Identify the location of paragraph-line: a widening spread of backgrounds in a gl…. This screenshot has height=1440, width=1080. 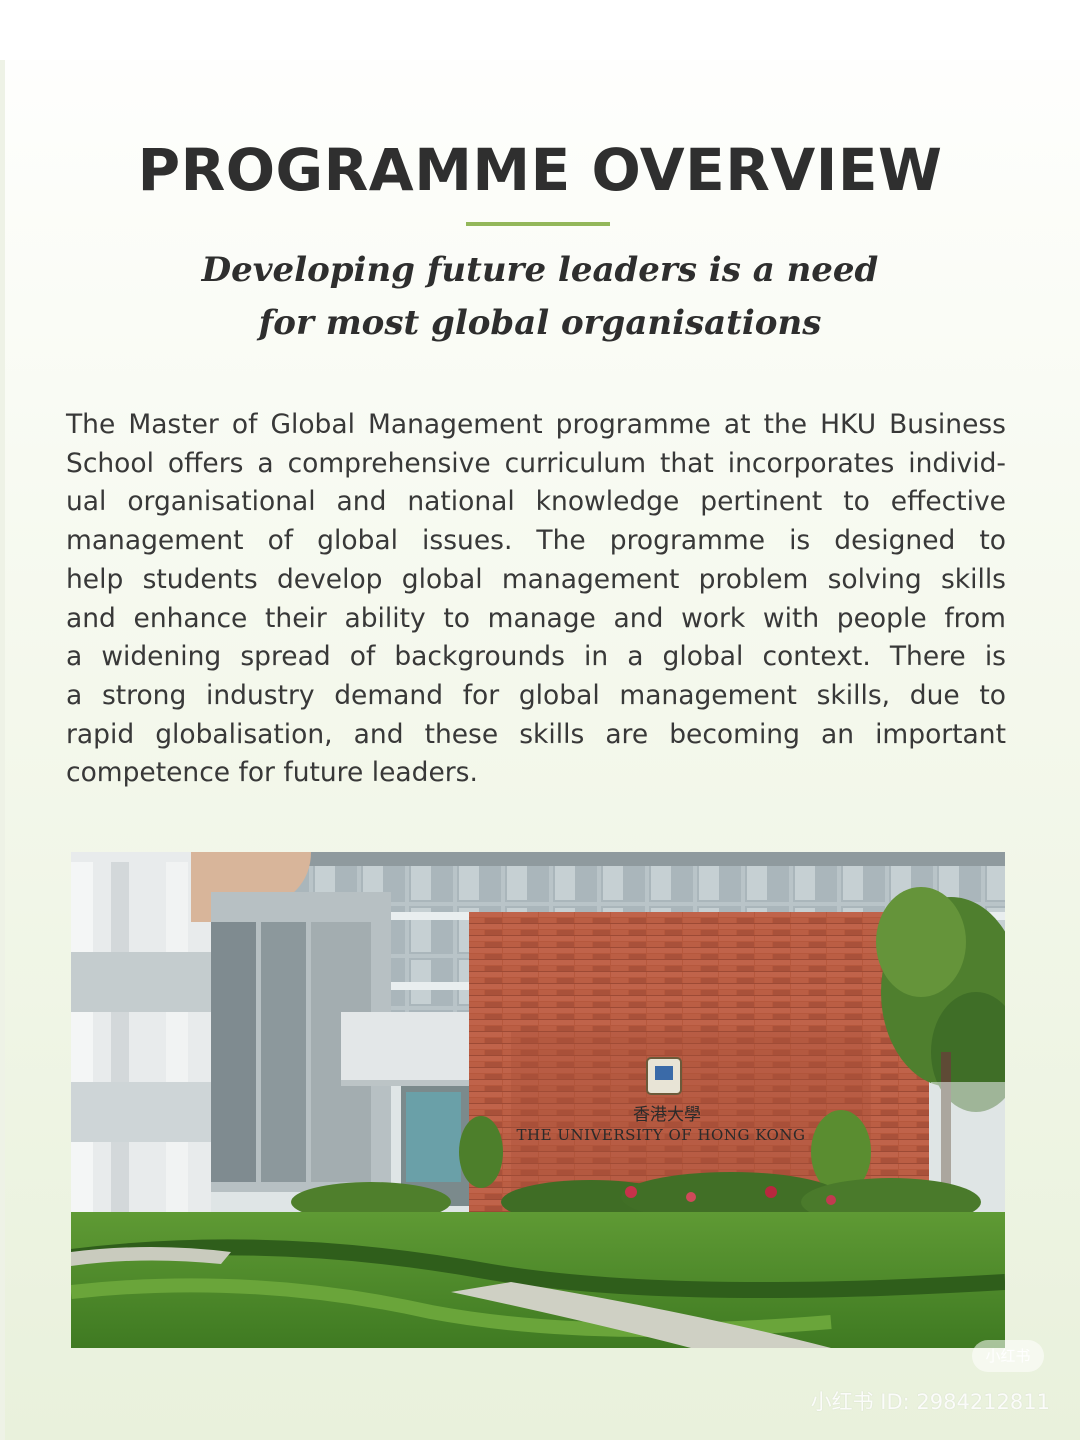
(536, 657).